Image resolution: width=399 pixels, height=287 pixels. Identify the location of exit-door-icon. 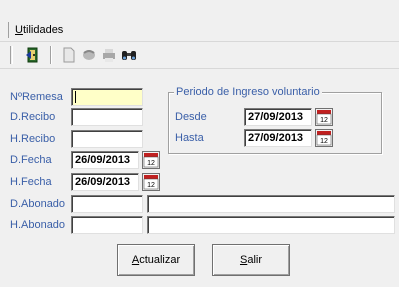
(33, 55).